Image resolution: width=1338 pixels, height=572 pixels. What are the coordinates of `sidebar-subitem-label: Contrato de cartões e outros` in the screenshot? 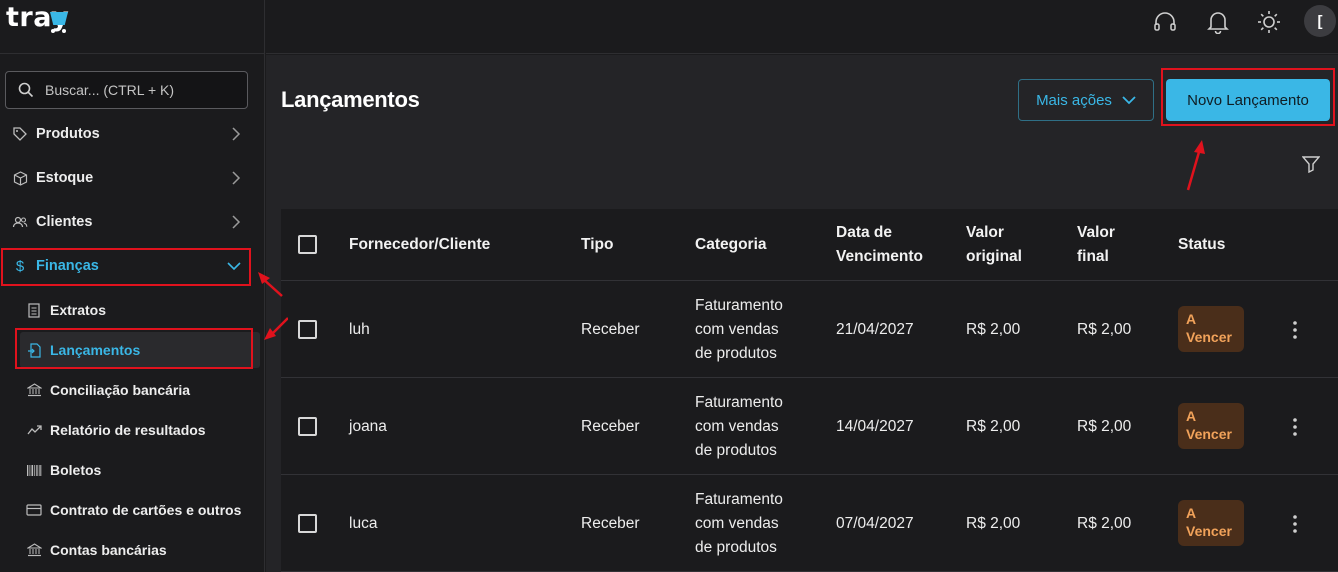 It's located at (146, 510).